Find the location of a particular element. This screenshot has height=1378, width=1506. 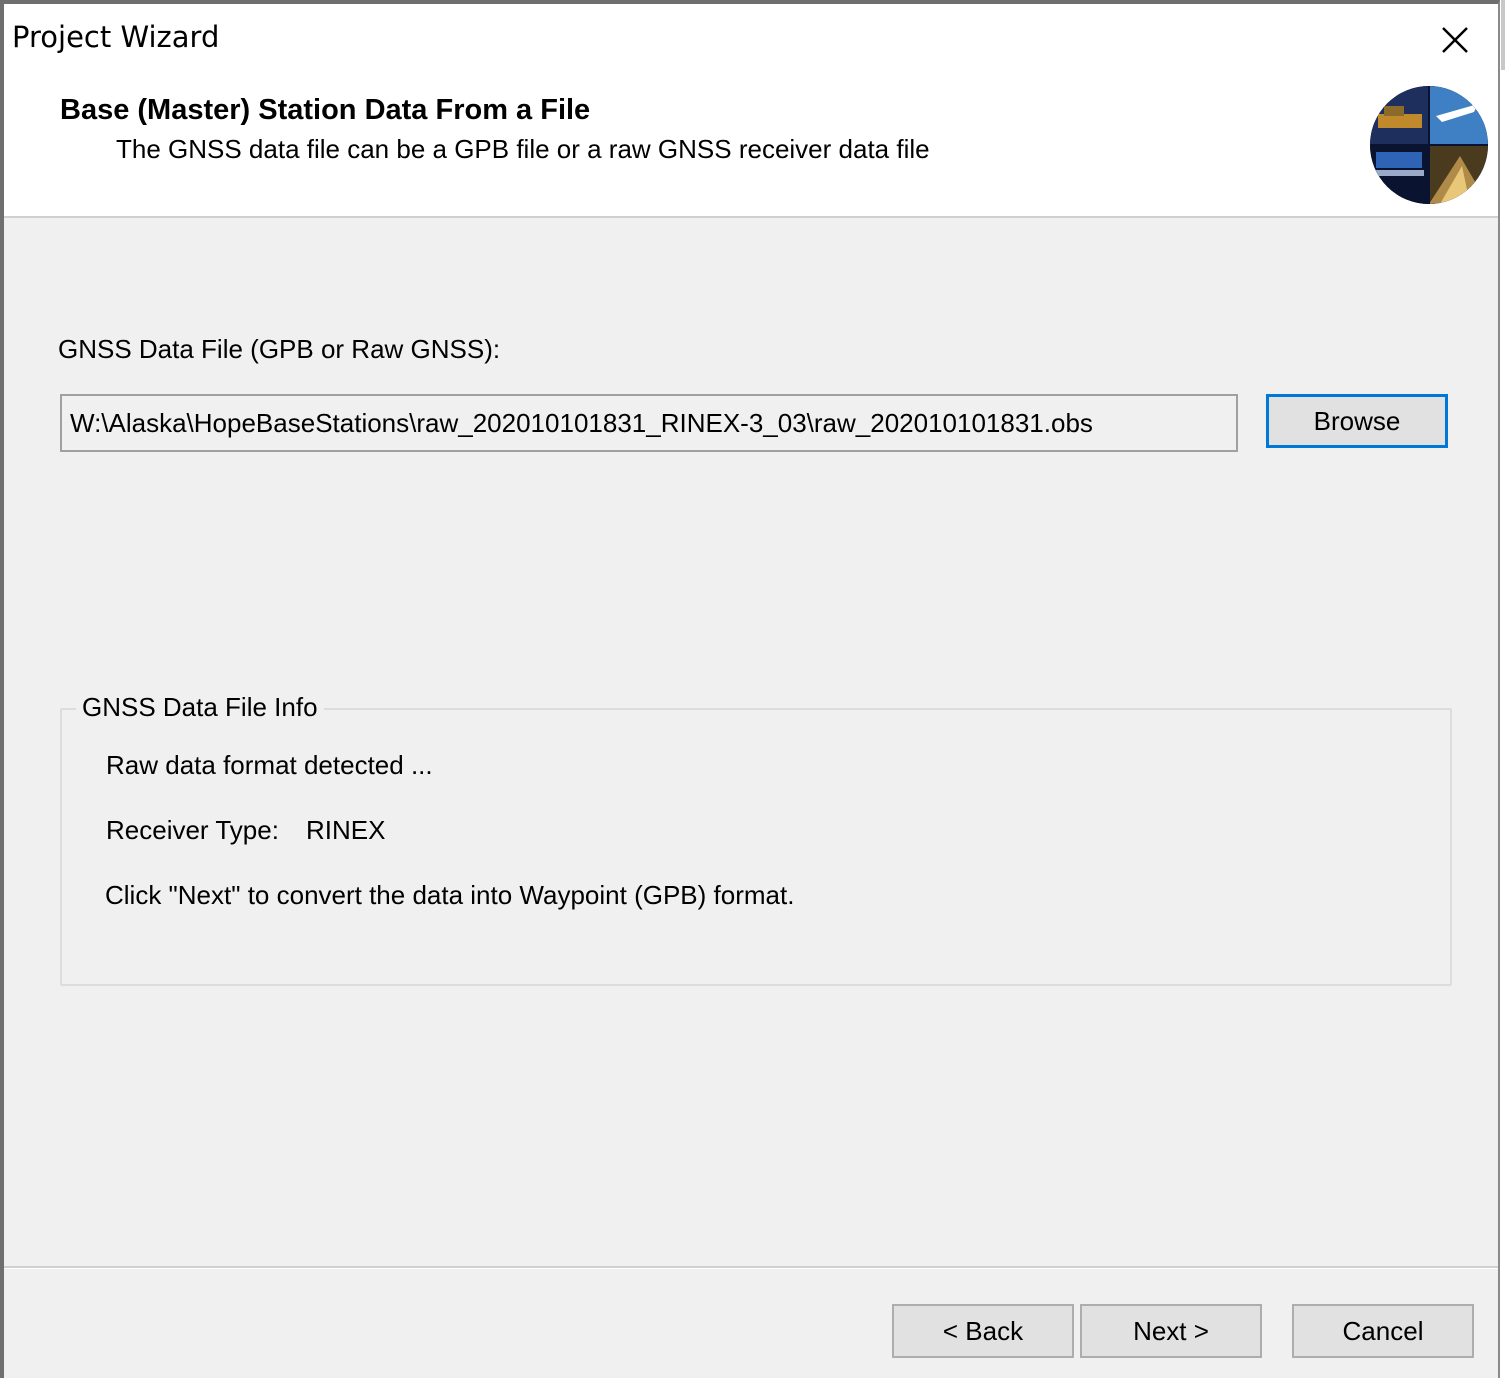

receiver-type-value: RINEX is located at coordinates (346, 830).